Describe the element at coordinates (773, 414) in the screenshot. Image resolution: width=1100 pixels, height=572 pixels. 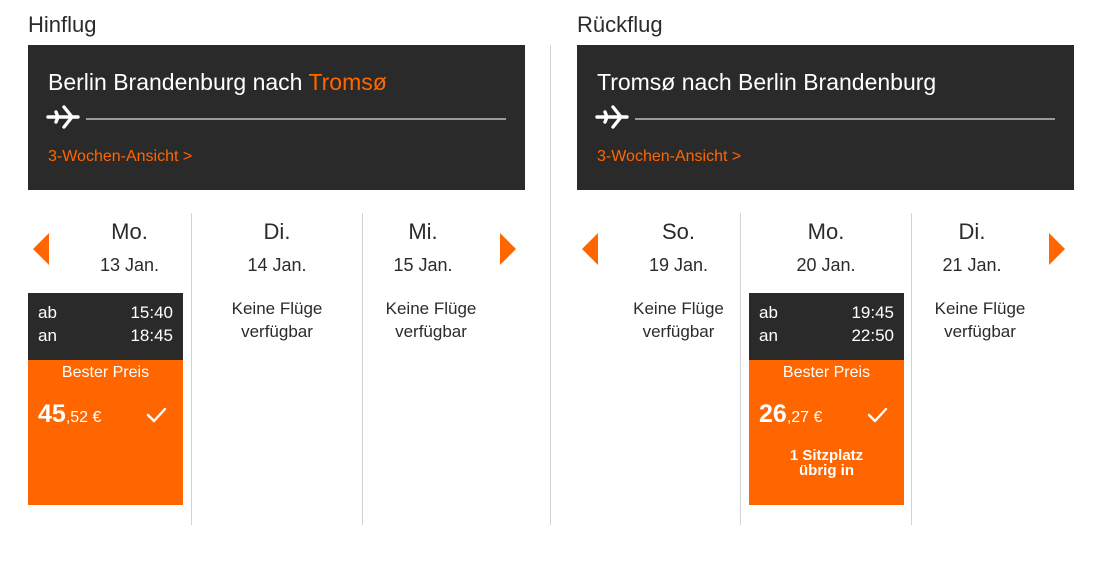
I see `price-main: 26` at that location.